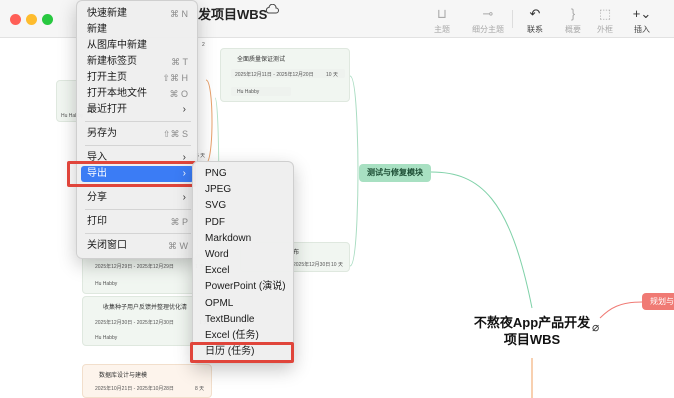  Describe the element at coordinates (605, 13) in the screenshot. I see `boundary-icon: ⬚` at that location.